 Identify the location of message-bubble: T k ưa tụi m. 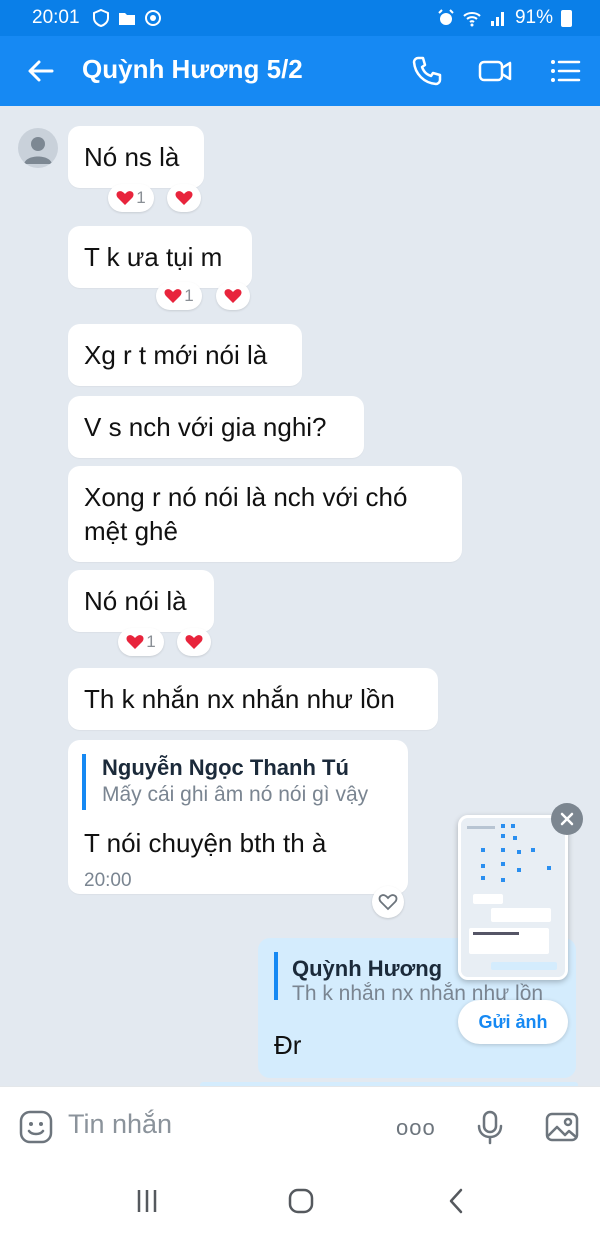
(160, 257).